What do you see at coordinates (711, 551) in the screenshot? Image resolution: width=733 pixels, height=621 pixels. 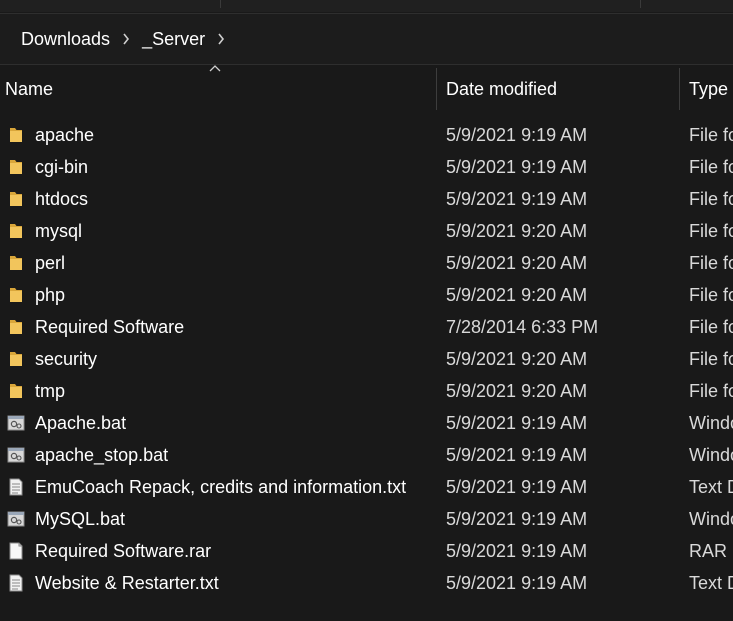 I see `file-type: RAR F` at bounding box center [711, 551].